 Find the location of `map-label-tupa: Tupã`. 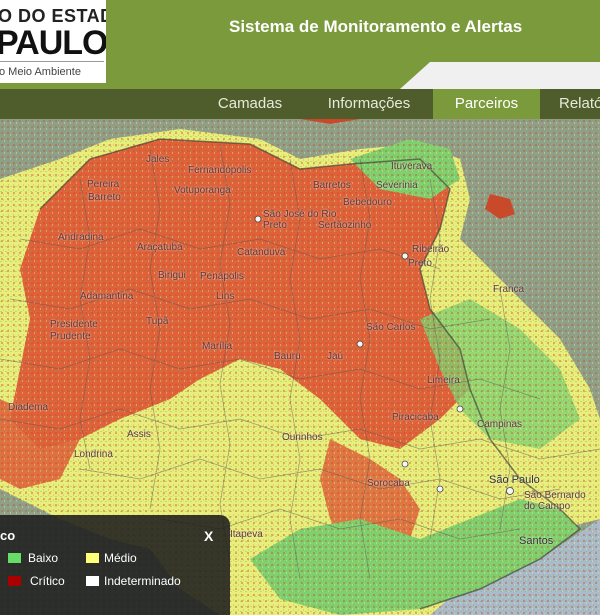

map-label-tupa: Tupã is located at coordinates (157, 321).